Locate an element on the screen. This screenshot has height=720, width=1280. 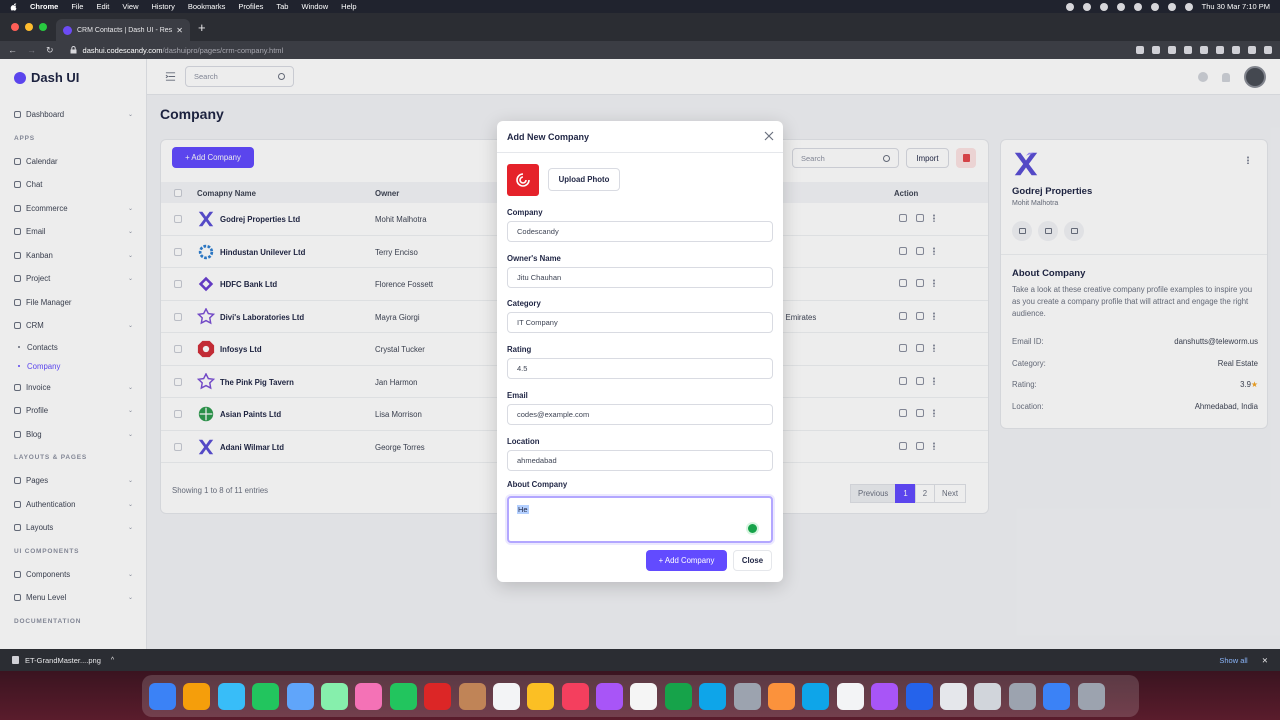
back-icon: ← is located at coordinates (12, 50).